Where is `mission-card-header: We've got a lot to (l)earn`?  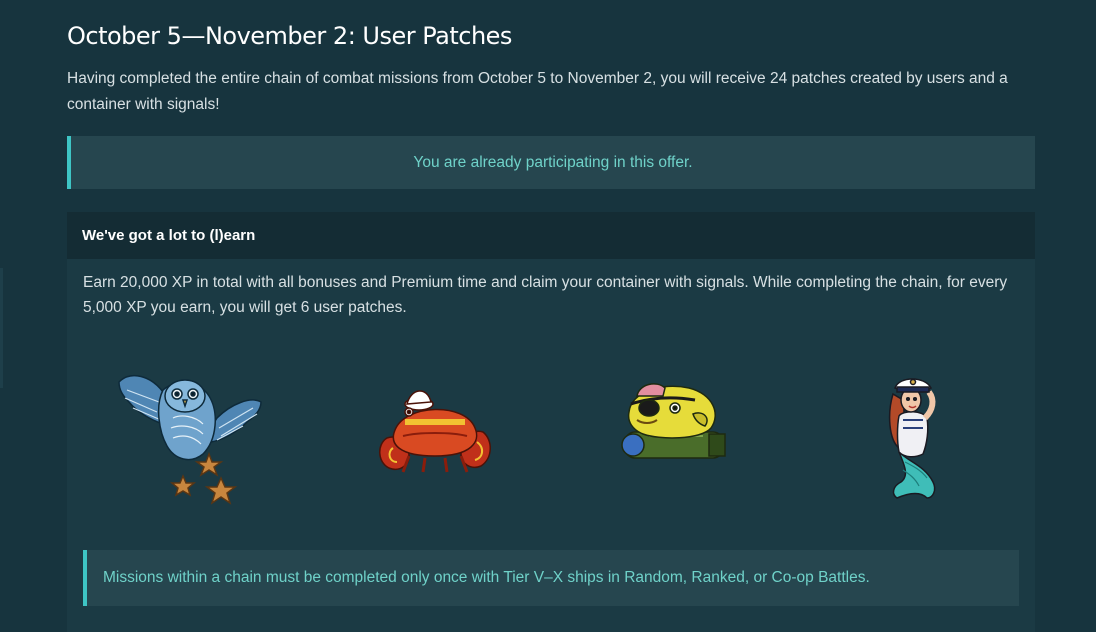 mission-card-header: We've got a lot to (l)earn is located at coordinates (551, 235).